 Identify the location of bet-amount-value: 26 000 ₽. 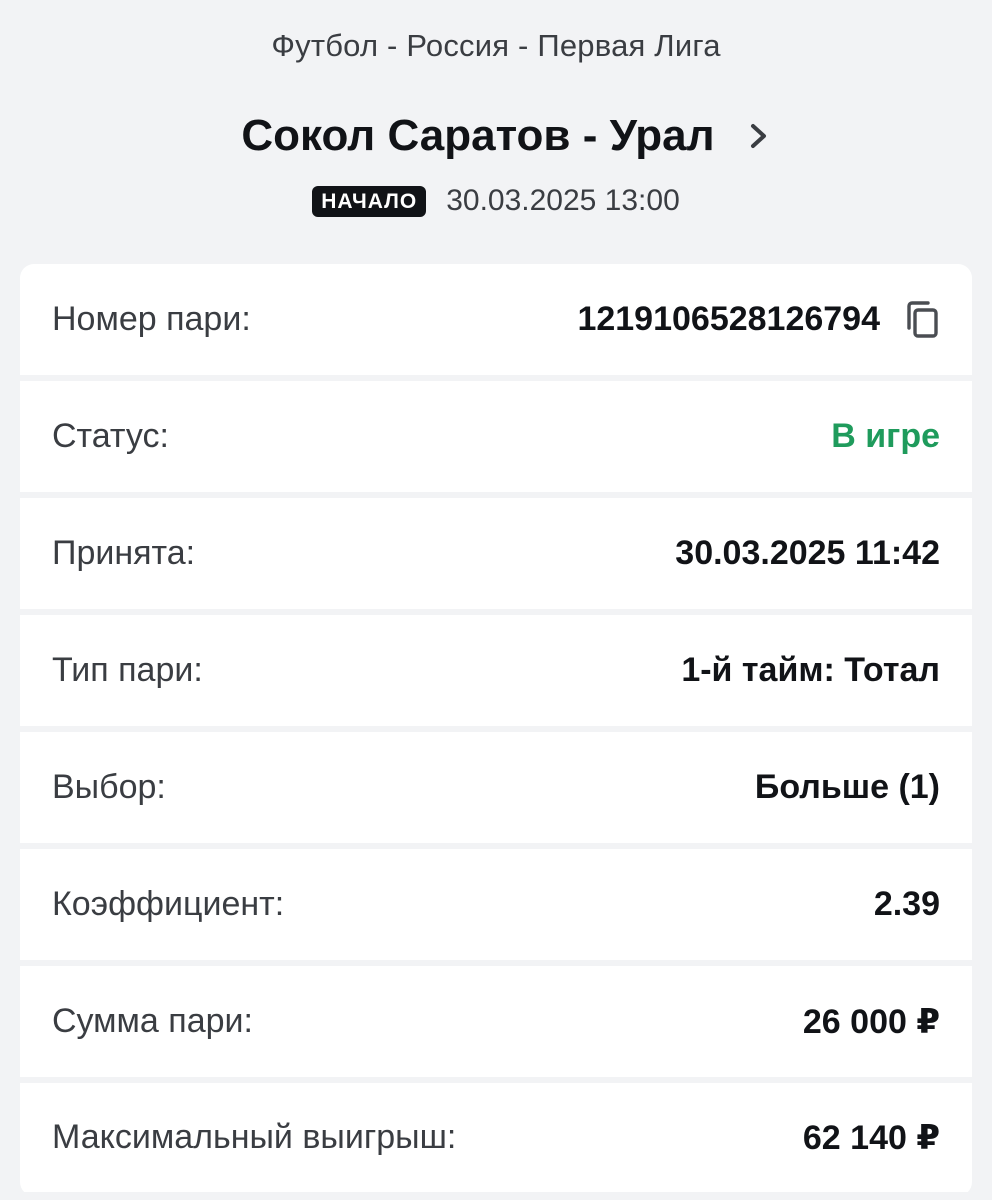
(871, 1021).